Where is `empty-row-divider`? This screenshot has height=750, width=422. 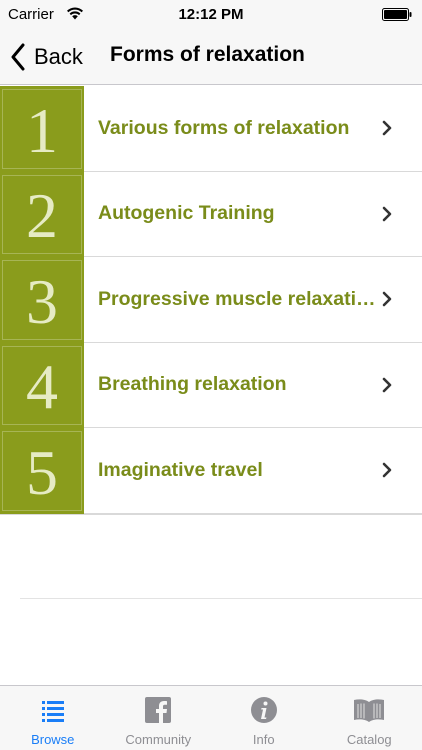 empty-row-divider is located at coordinates (221, 598).